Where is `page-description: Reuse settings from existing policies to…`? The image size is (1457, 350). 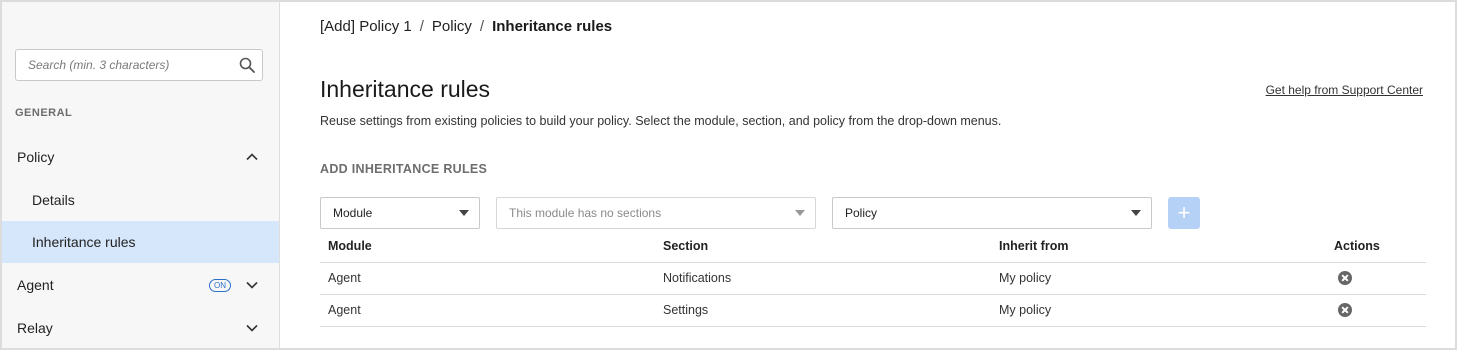
page-description: Reuse settings from existing policies to… is located at coordinates (661, 121).